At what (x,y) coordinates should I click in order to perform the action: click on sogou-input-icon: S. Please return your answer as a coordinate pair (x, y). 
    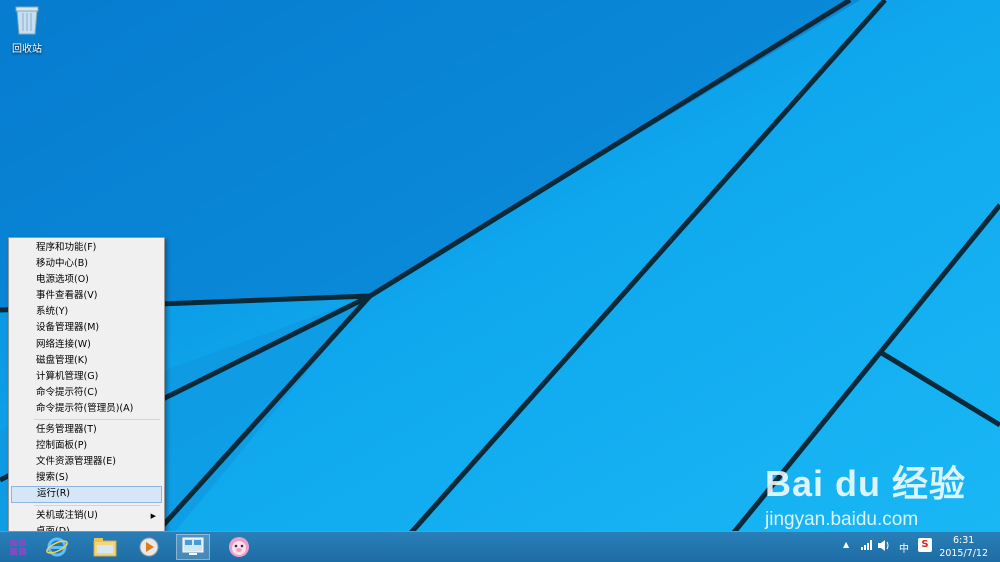
    Looking at the image, I should click on (925, 545).